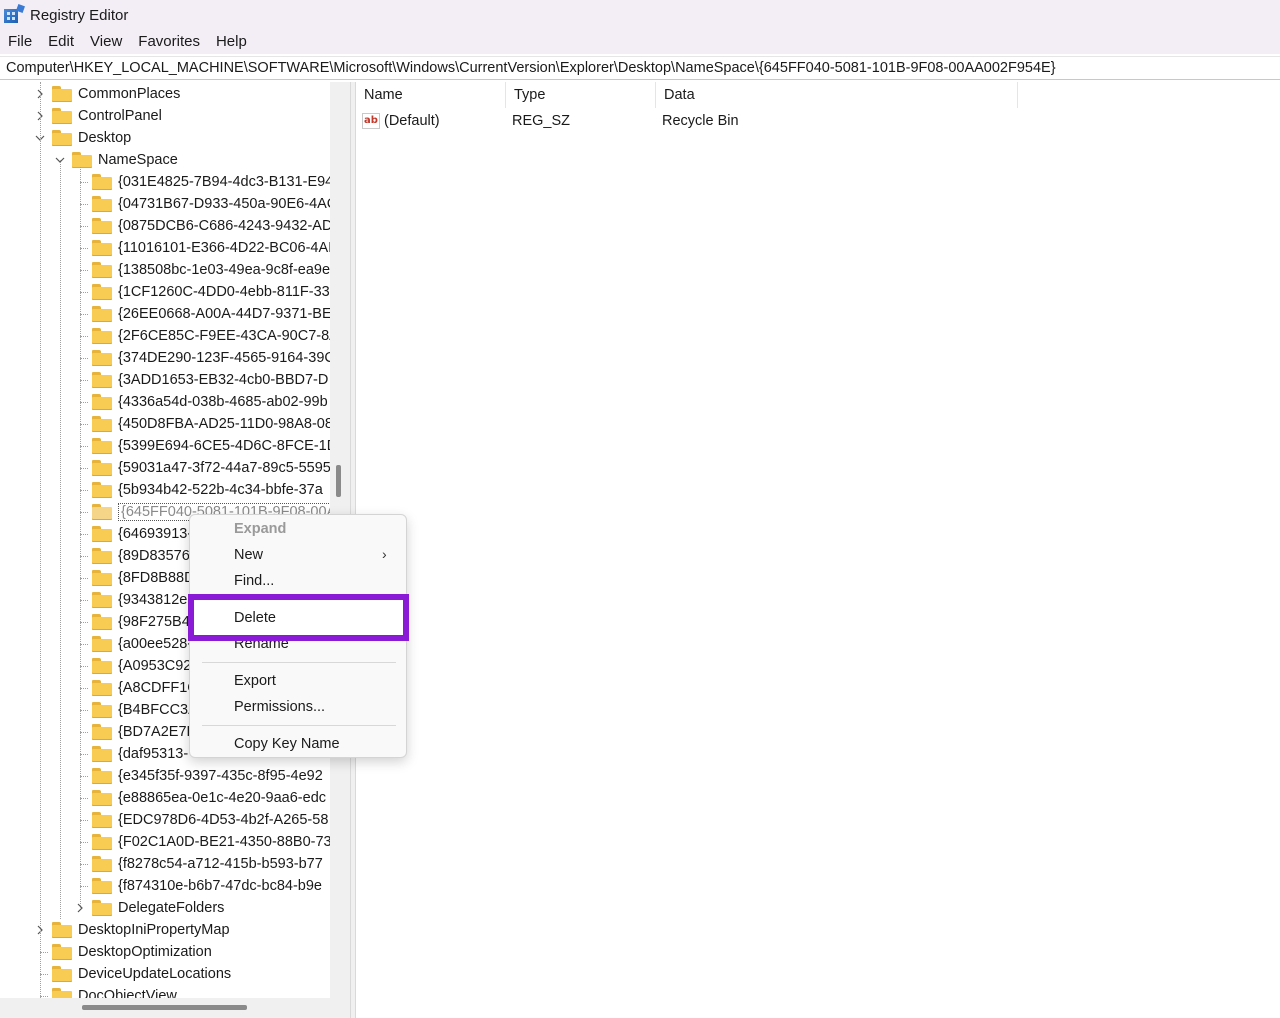  Describe the element at coordinates (202, 424) in the screenshot. I see `tree-item-key: {450D8FBA-AD25-11D0-98A8-08` at that location.